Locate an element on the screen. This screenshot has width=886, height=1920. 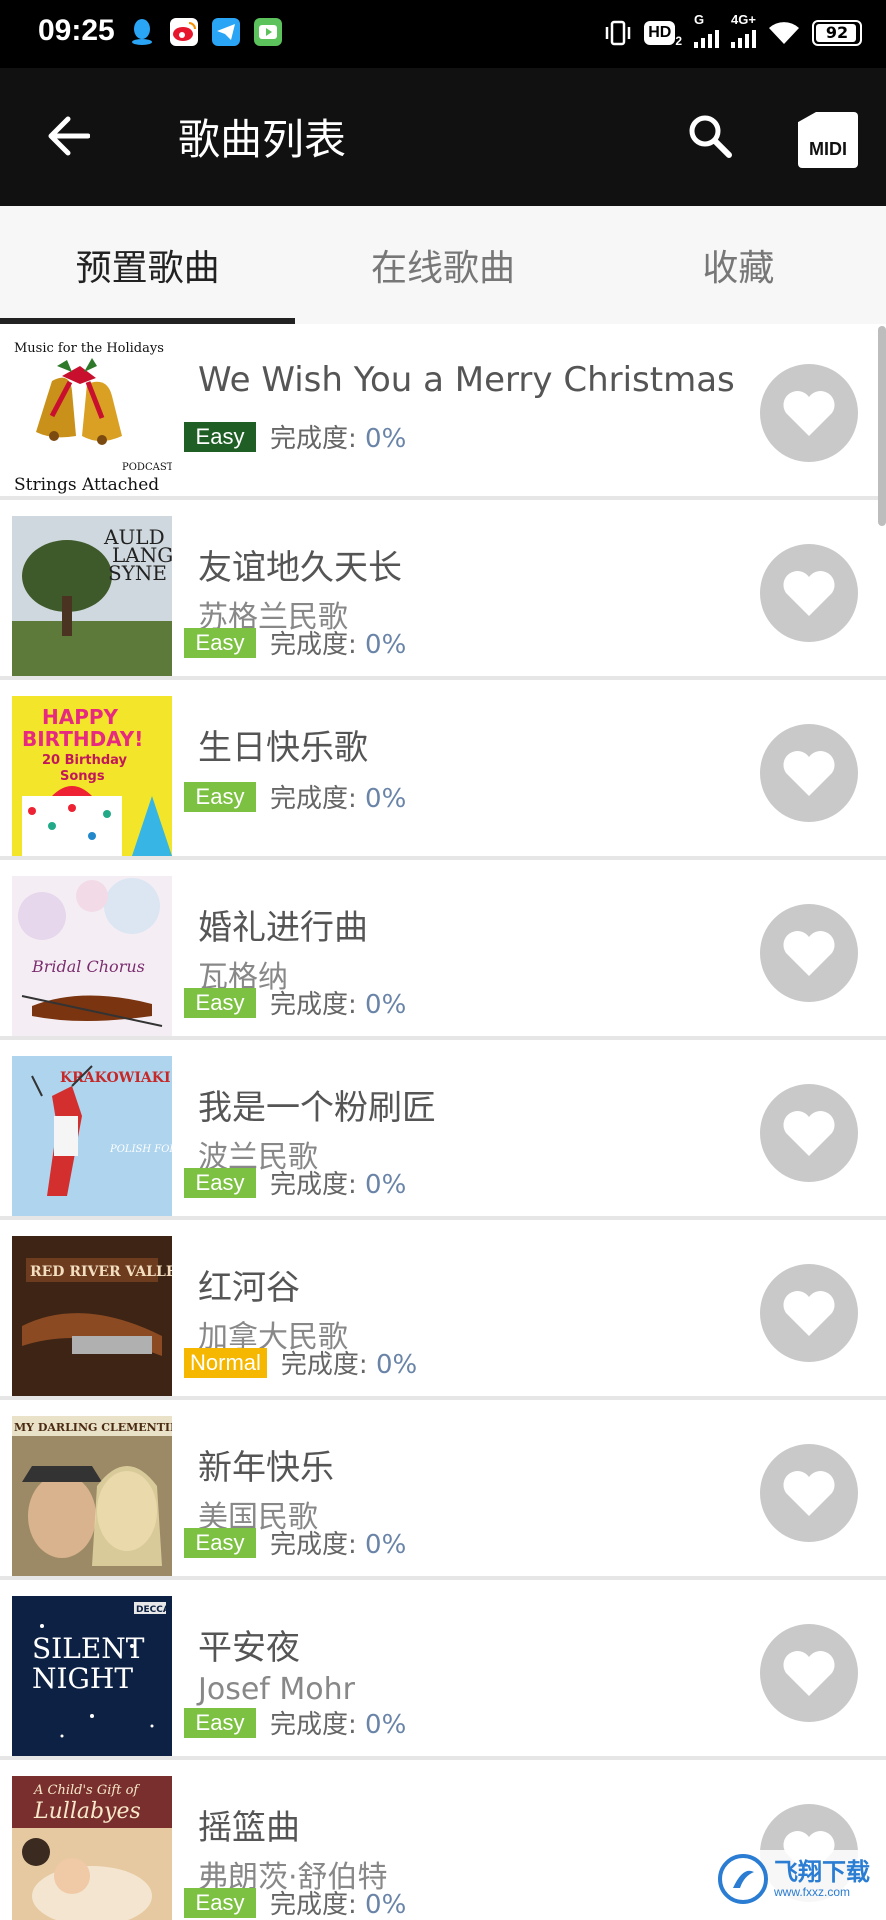
song-title: 友谊地久天长 is located at coordinates (300, 568).